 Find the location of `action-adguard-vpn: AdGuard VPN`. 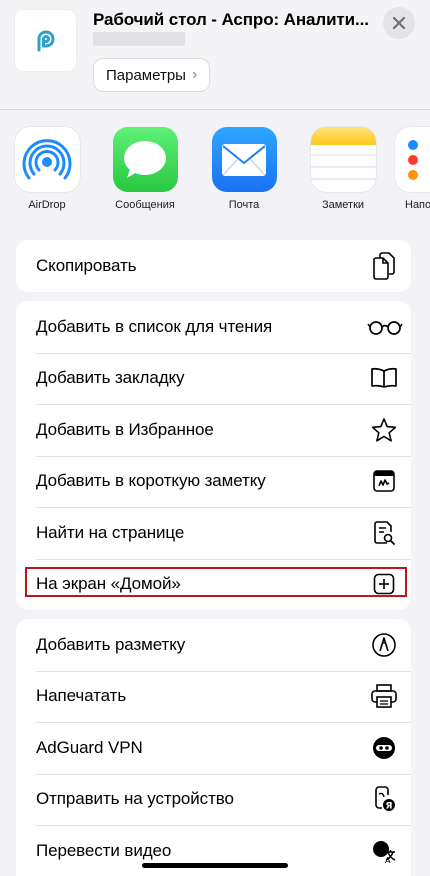

action-adguard-vpn: AdGuard VPN is located at coordinates (213, 748).